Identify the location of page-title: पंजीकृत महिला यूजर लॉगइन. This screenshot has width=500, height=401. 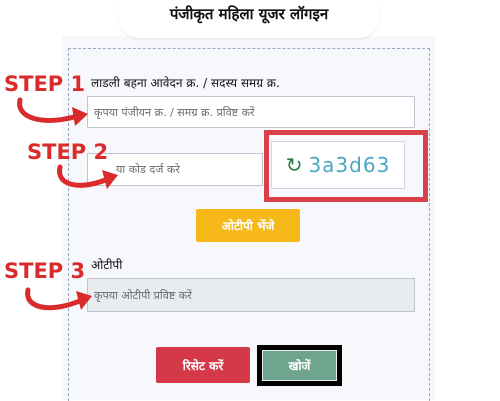
(249, 14).